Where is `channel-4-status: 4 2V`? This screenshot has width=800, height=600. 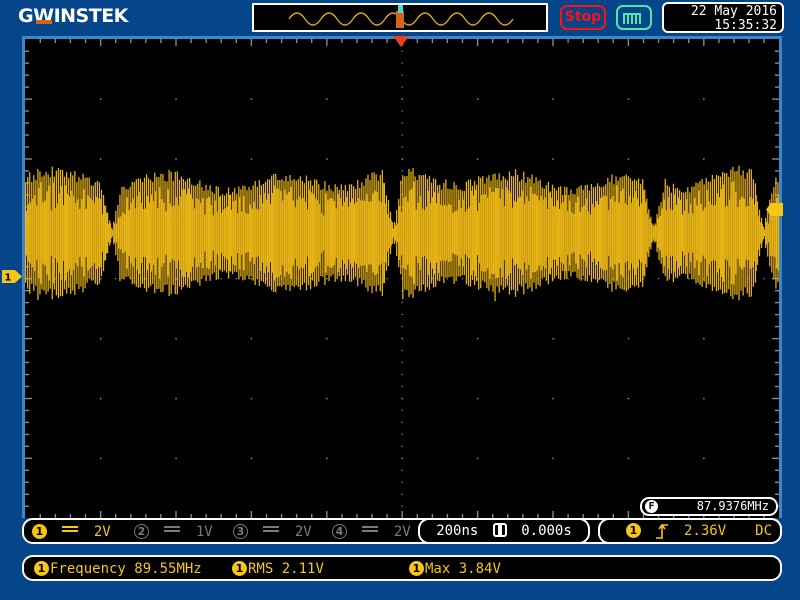
channel-4-status: 4 2V is located at coordinates (371, 532).